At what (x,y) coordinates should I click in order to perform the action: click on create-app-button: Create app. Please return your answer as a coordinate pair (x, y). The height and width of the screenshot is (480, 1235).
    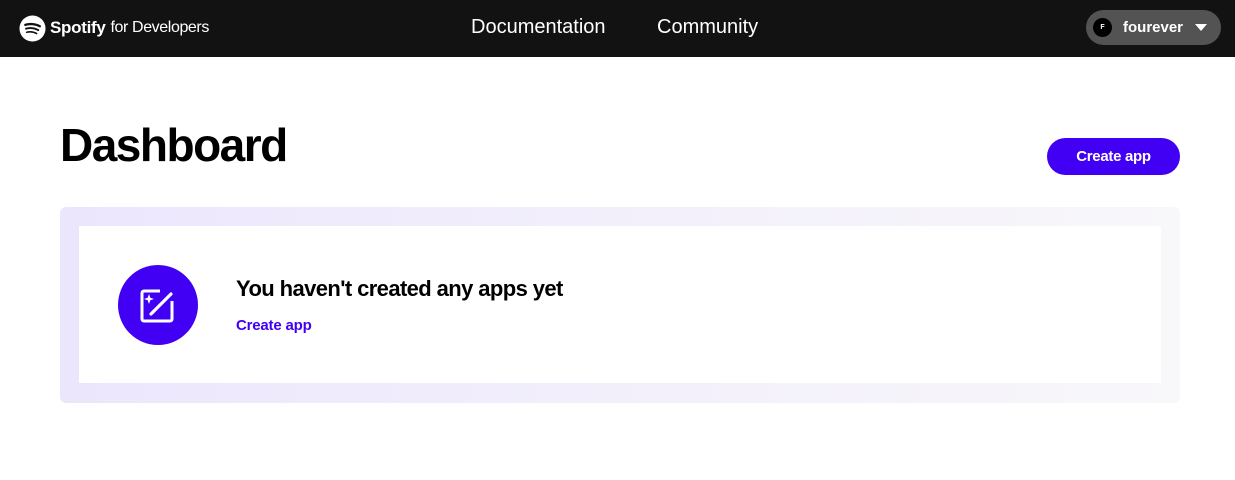
    Looking at the image, I should click on (1113, 156).